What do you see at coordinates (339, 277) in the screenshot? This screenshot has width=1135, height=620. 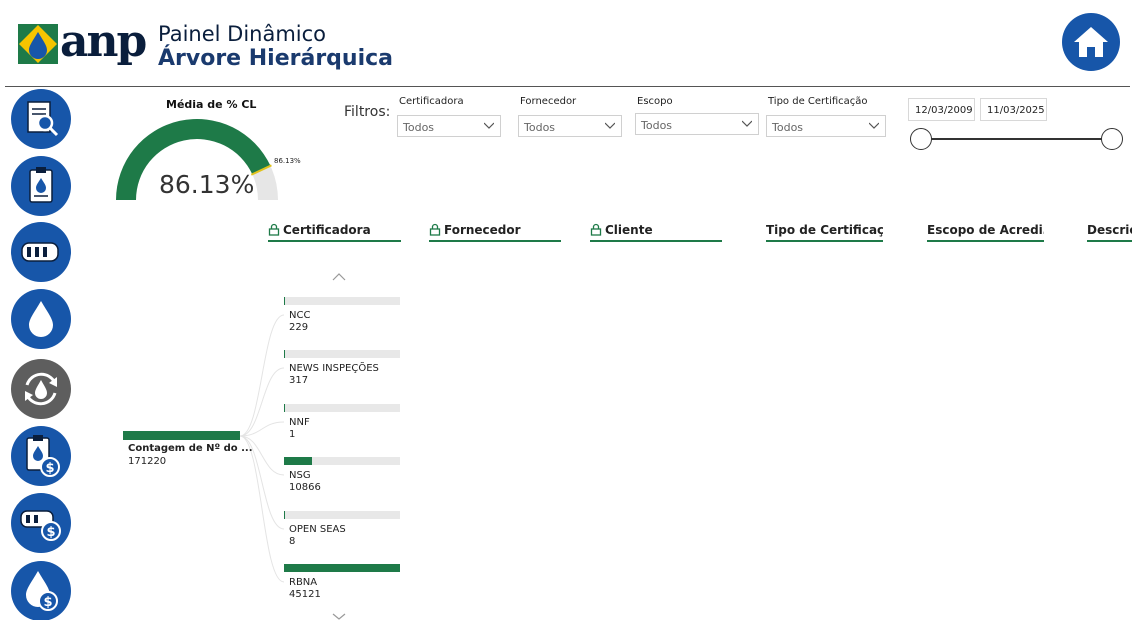 I see `scroll-up-icon` at bounding box center [339, 277].